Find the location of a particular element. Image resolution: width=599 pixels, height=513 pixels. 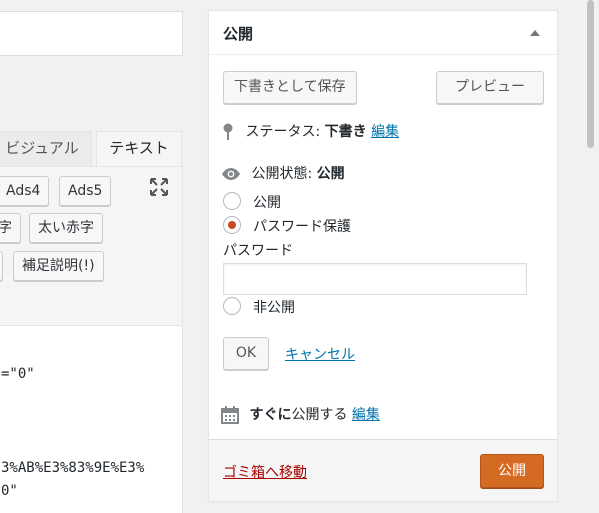

calendar-icon is located at coordinates (230, 415).